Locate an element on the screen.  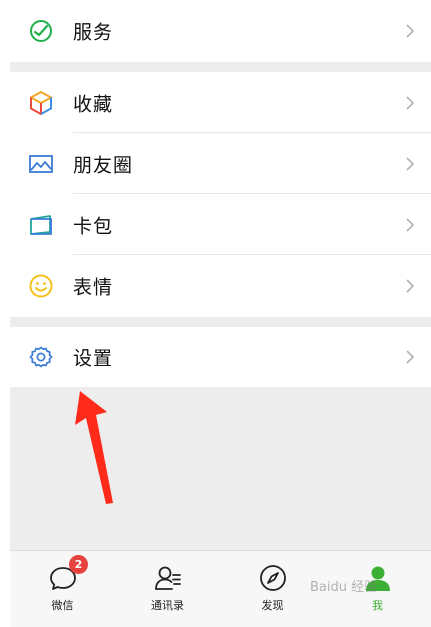
compass-icon is located at coordinates (272, 578).